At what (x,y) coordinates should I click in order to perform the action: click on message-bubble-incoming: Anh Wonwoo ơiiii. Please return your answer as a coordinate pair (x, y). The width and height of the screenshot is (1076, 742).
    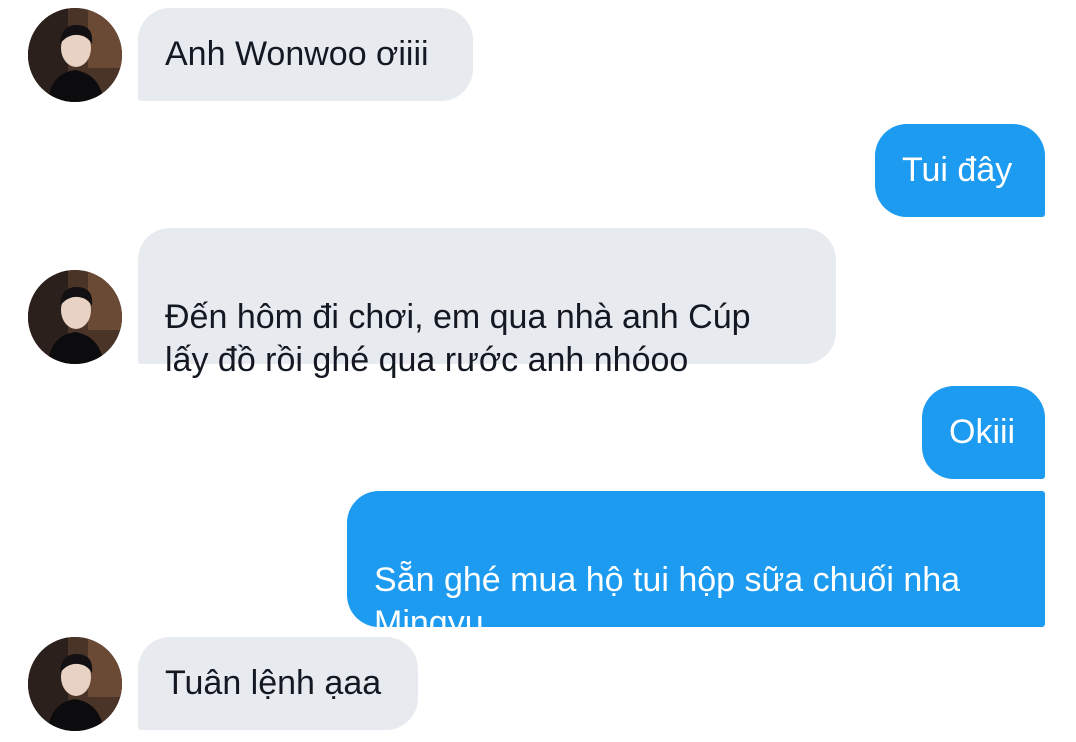
    Looking at the image, I should click on (305, 54).